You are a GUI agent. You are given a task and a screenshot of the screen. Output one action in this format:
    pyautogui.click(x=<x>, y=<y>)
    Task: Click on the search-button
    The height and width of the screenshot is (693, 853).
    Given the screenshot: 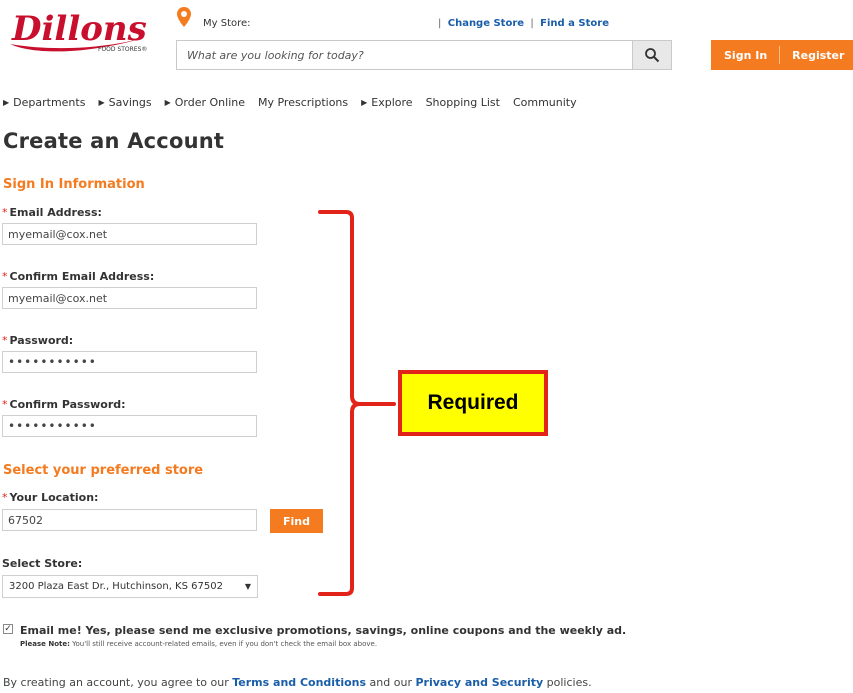 What is the action you would take?
    pyautogui.click(x=651, y=55)
    